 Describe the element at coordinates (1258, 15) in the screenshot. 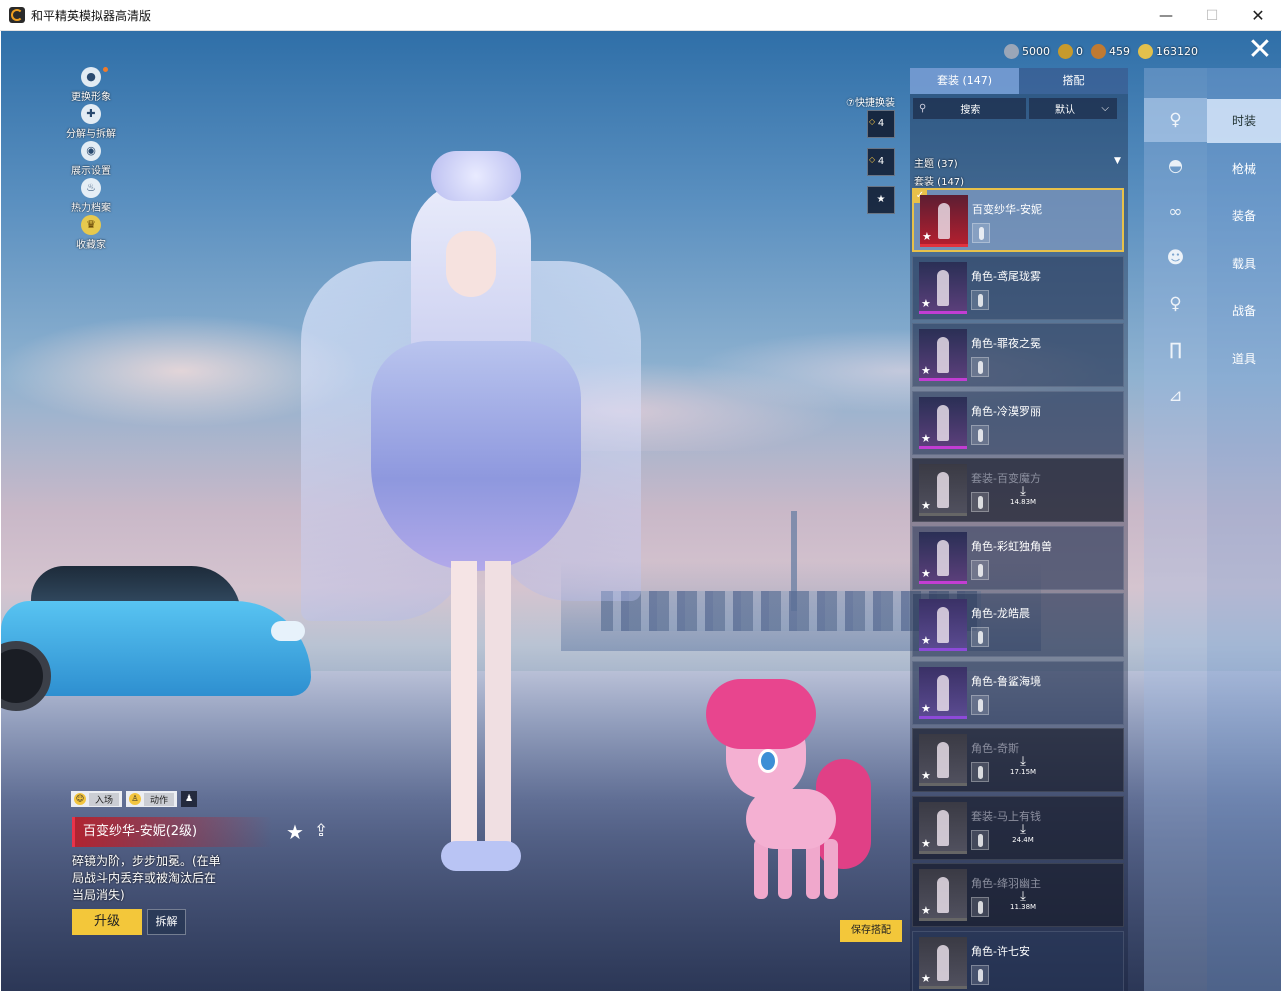

I see `close-window-button: ✕` at that location.